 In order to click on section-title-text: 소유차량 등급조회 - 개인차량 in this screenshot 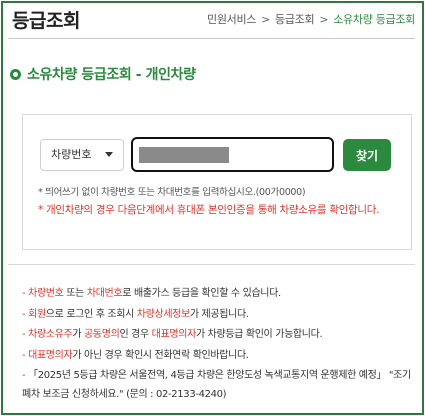, I will do `click(111, 75)`.